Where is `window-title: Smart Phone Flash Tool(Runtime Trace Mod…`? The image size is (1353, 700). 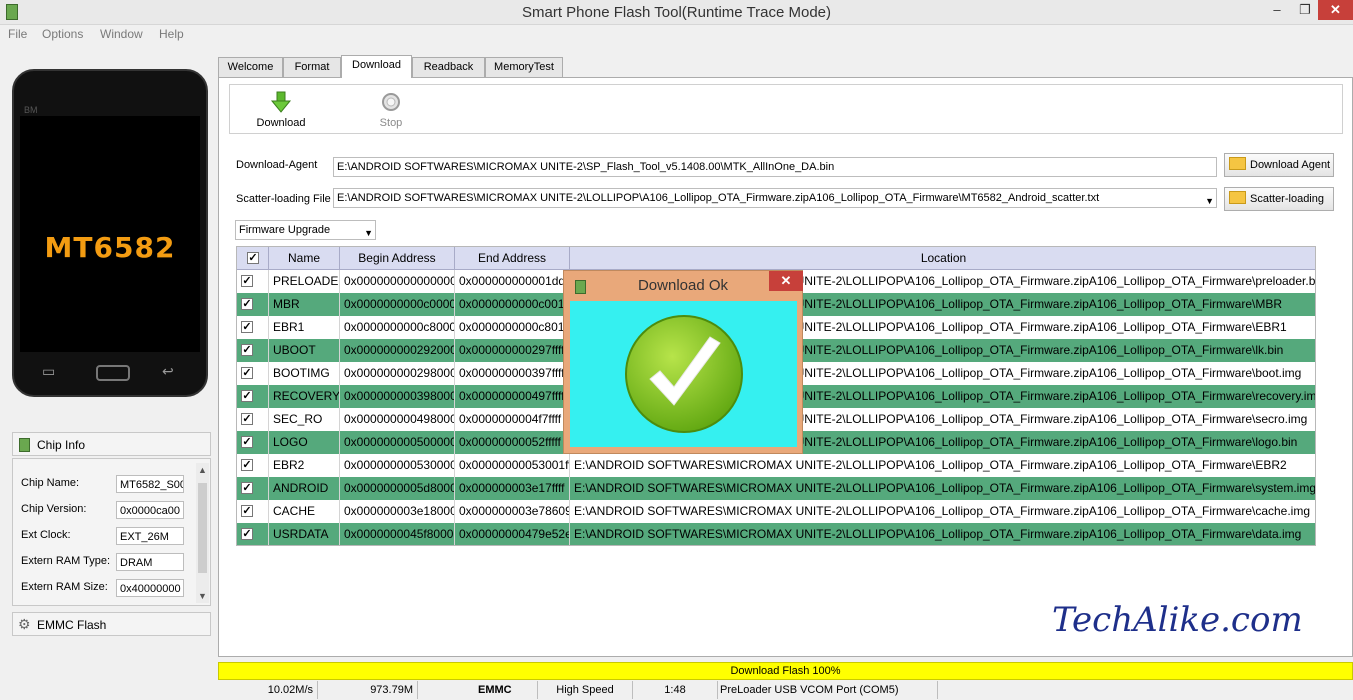
window-title: Smart Phone Flash Tool(Runtime Trace Mod… is located at coordinates (676, 12).